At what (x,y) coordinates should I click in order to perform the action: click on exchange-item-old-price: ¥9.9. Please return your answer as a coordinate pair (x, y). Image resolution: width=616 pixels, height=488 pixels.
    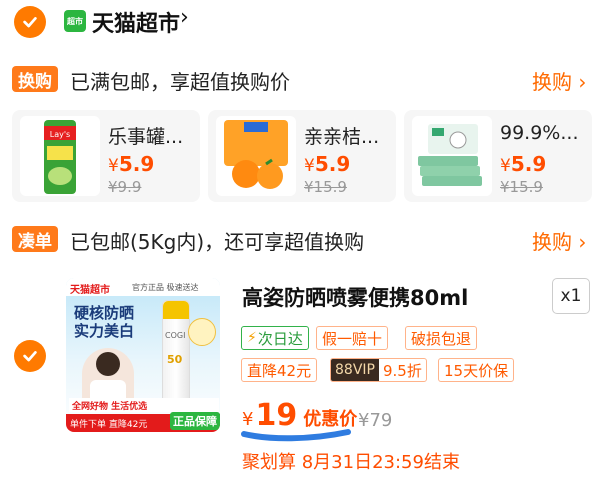
    Looking at the image, I should click on (125, 187).